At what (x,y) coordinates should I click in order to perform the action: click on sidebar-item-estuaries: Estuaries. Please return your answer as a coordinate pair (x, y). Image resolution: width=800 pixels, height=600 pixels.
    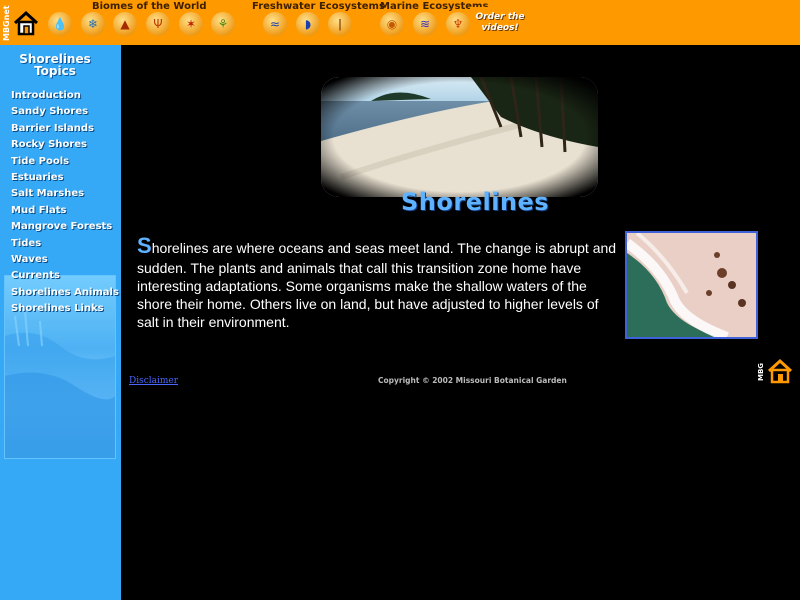
    Looking at the image, I should click on (65, 178).